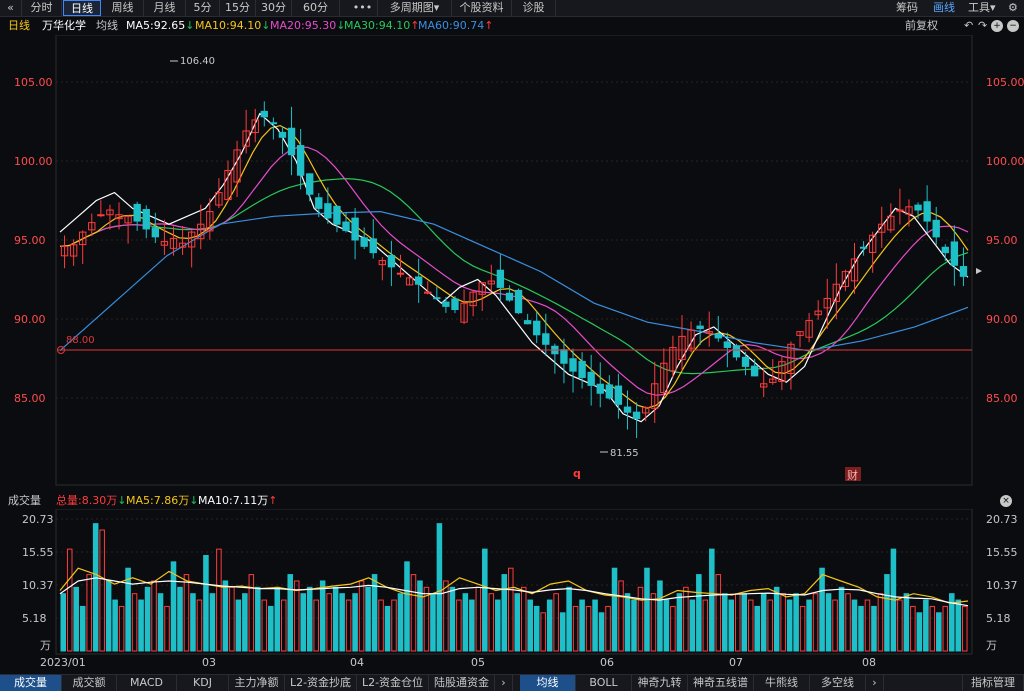 The image size is (1024, 691). Describe the element at coordinates (604, 683) in the screenshot. I see `tab-boll: BOLL` at that location.